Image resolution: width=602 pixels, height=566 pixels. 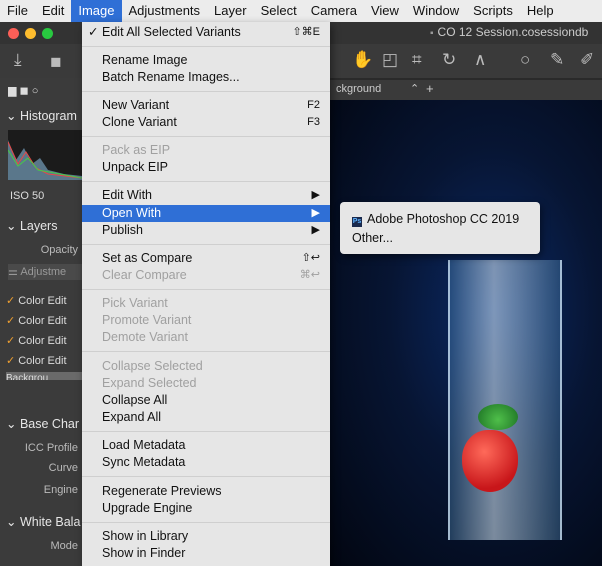 I want to click on rotate-tool-icon: ↻, so click(x=449, y=60).